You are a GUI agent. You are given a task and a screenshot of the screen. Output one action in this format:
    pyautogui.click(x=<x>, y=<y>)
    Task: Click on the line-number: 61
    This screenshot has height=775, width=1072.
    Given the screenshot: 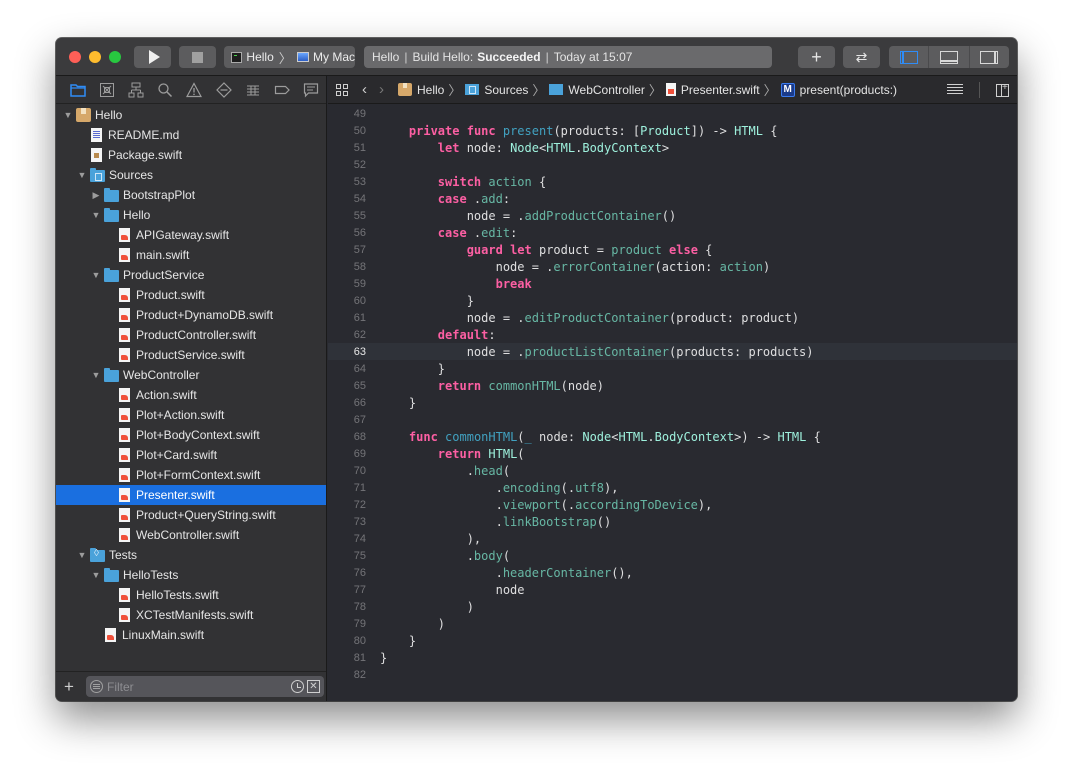 What is the action you would take?
    pyautogui.click(x=347, y=318)
    